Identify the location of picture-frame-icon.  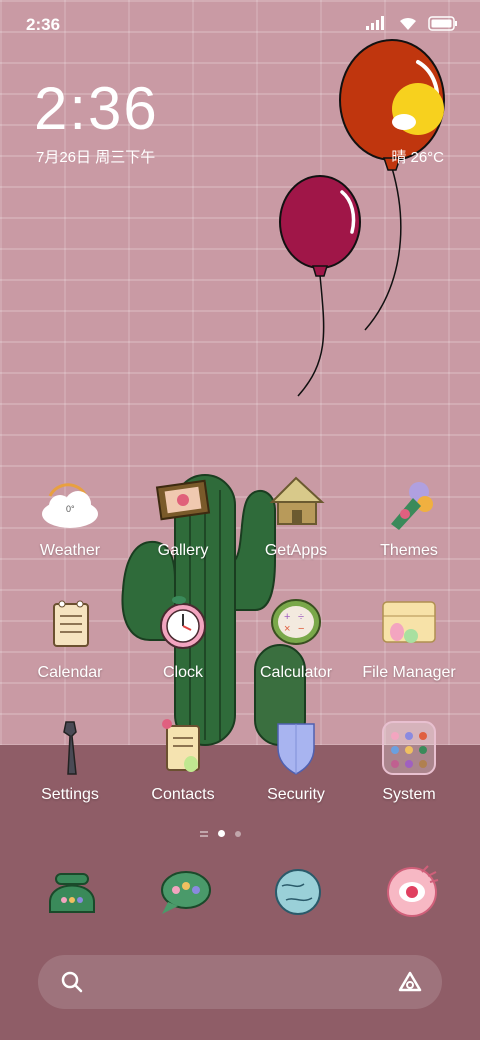
(183, 506).